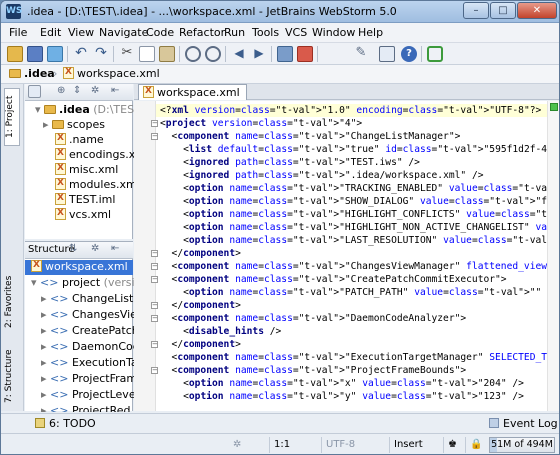  What do you see at coordinates (81, 32) in the screenshot?
I see `menu-view: View` at bounding box center [81, 32].